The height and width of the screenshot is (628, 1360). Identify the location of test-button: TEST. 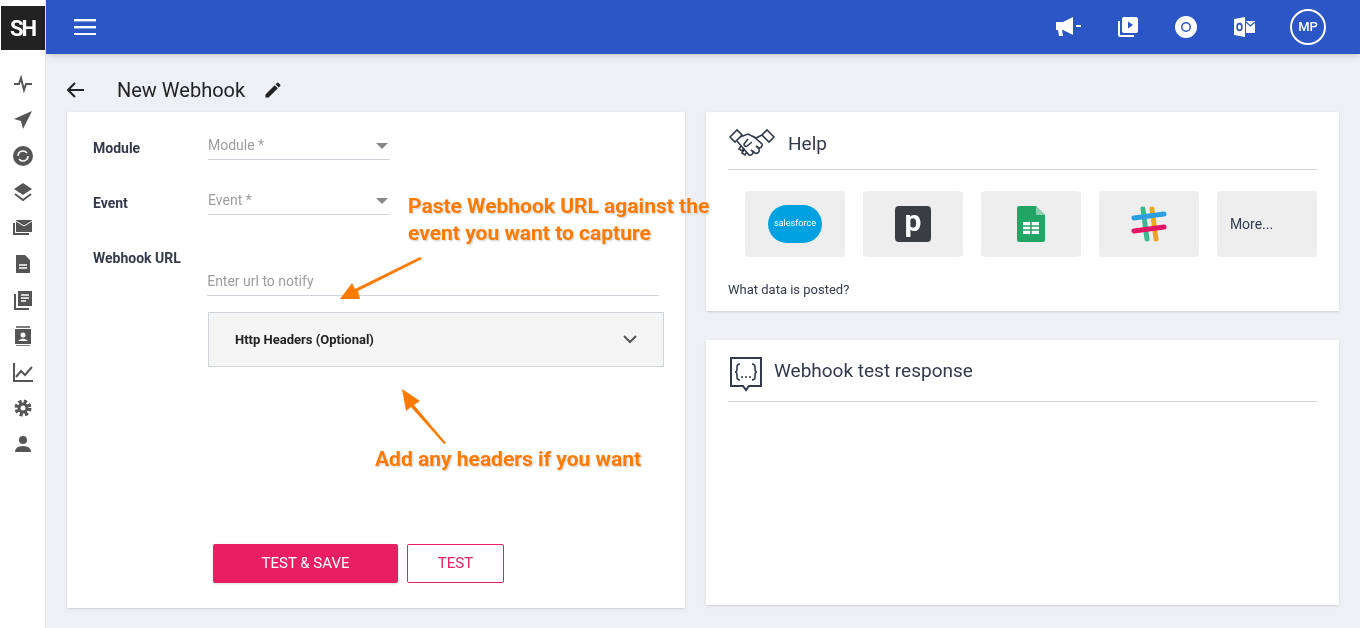
(455, 563).